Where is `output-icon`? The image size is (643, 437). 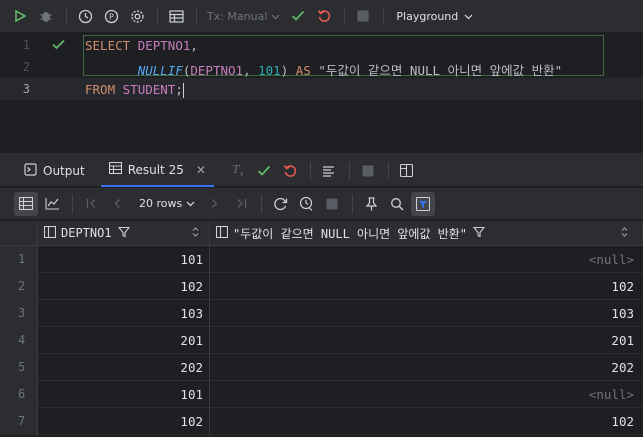
output-icon is located at coordinates (30, 170).